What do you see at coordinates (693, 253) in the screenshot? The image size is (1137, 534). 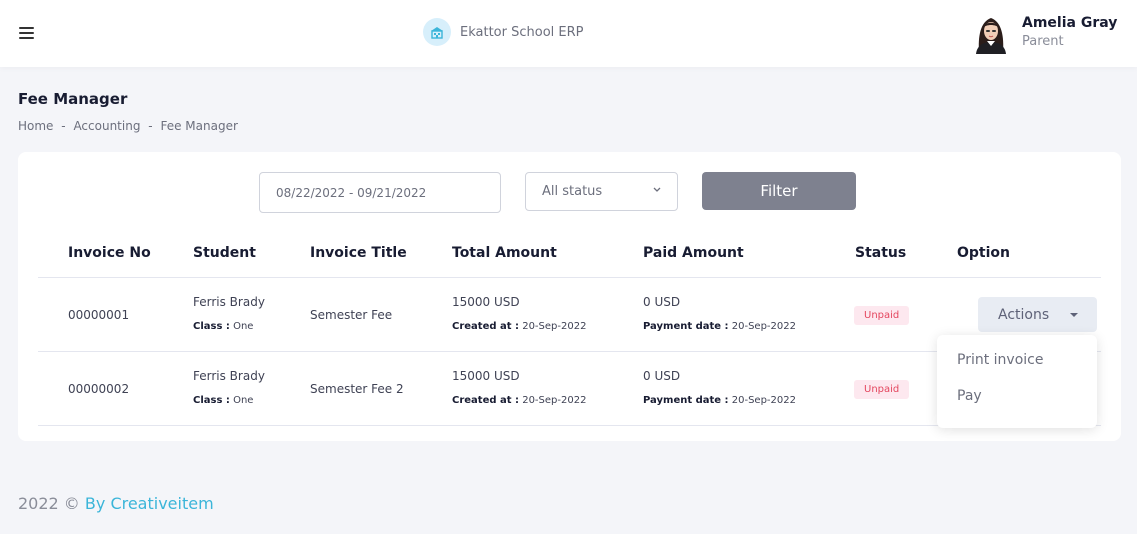 I see `header-paid-amount: Paid Amount` at bounding box center [693, 253].